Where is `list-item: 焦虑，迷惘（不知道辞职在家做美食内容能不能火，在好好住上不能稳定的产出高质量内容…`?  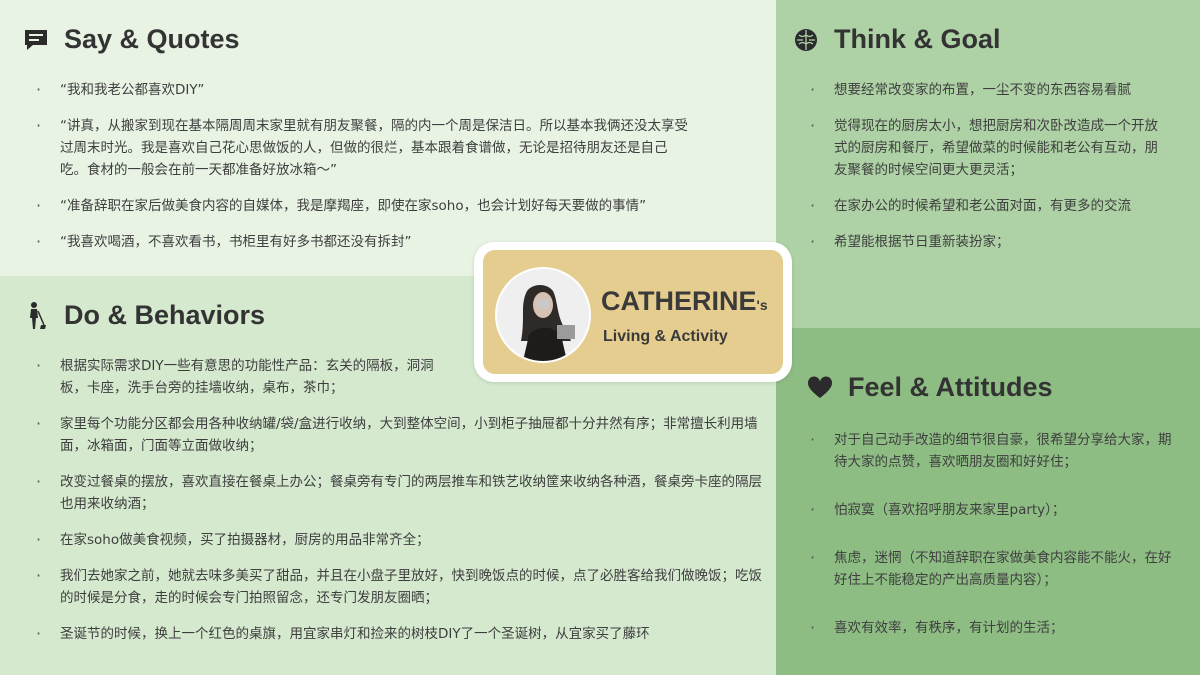
list-item: 焦虑，迷惘（不知道辞职在家做美食内容能不能火，在好好住上不能稳定的产出高质量内容… is located at coordinates (992, 569).